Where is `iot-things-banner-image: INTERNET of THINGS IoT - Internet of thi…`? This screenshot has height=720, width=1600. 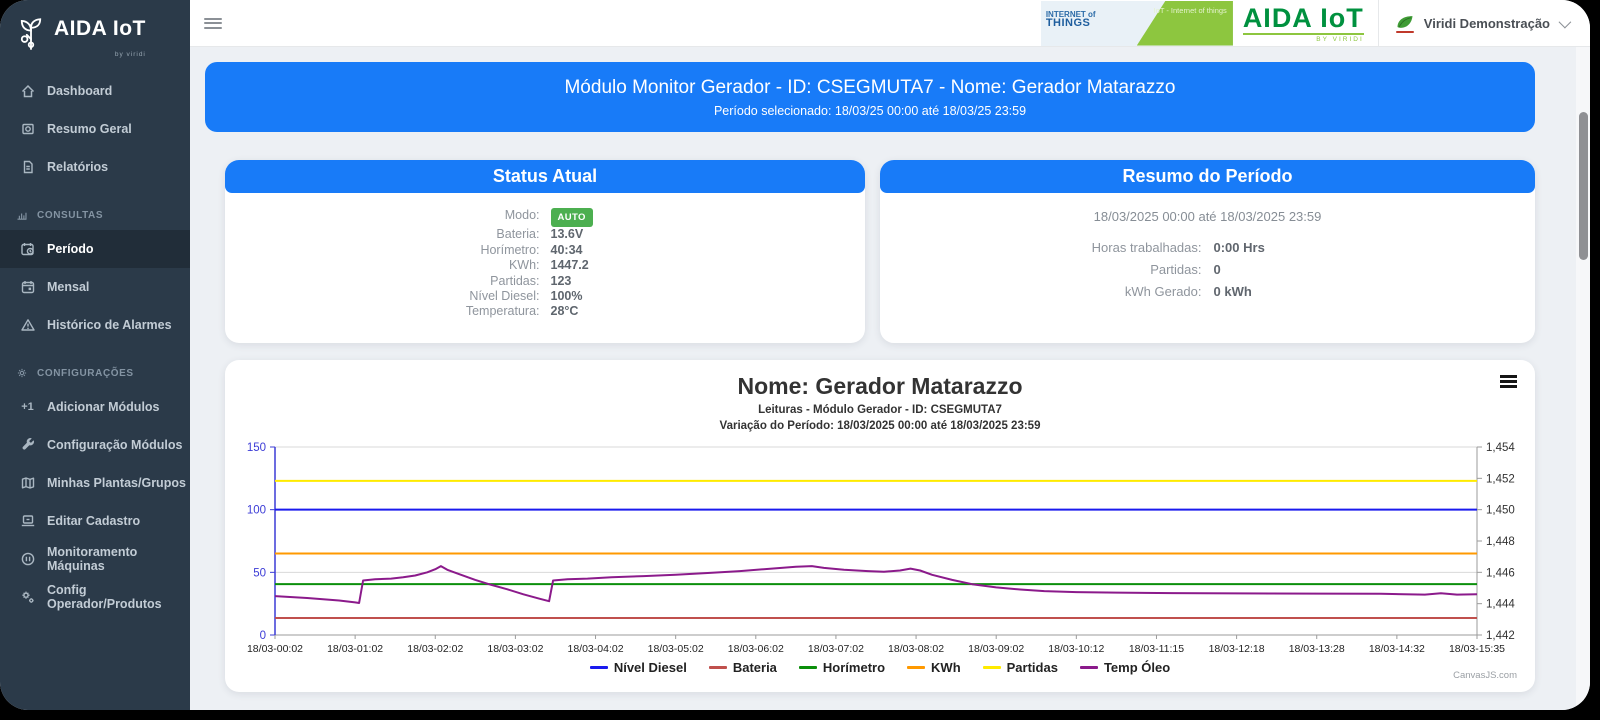
iot-things-banner-image: INTERNET of THINGS IoT - Internet of thi… is located at coordinates (1136, 23).